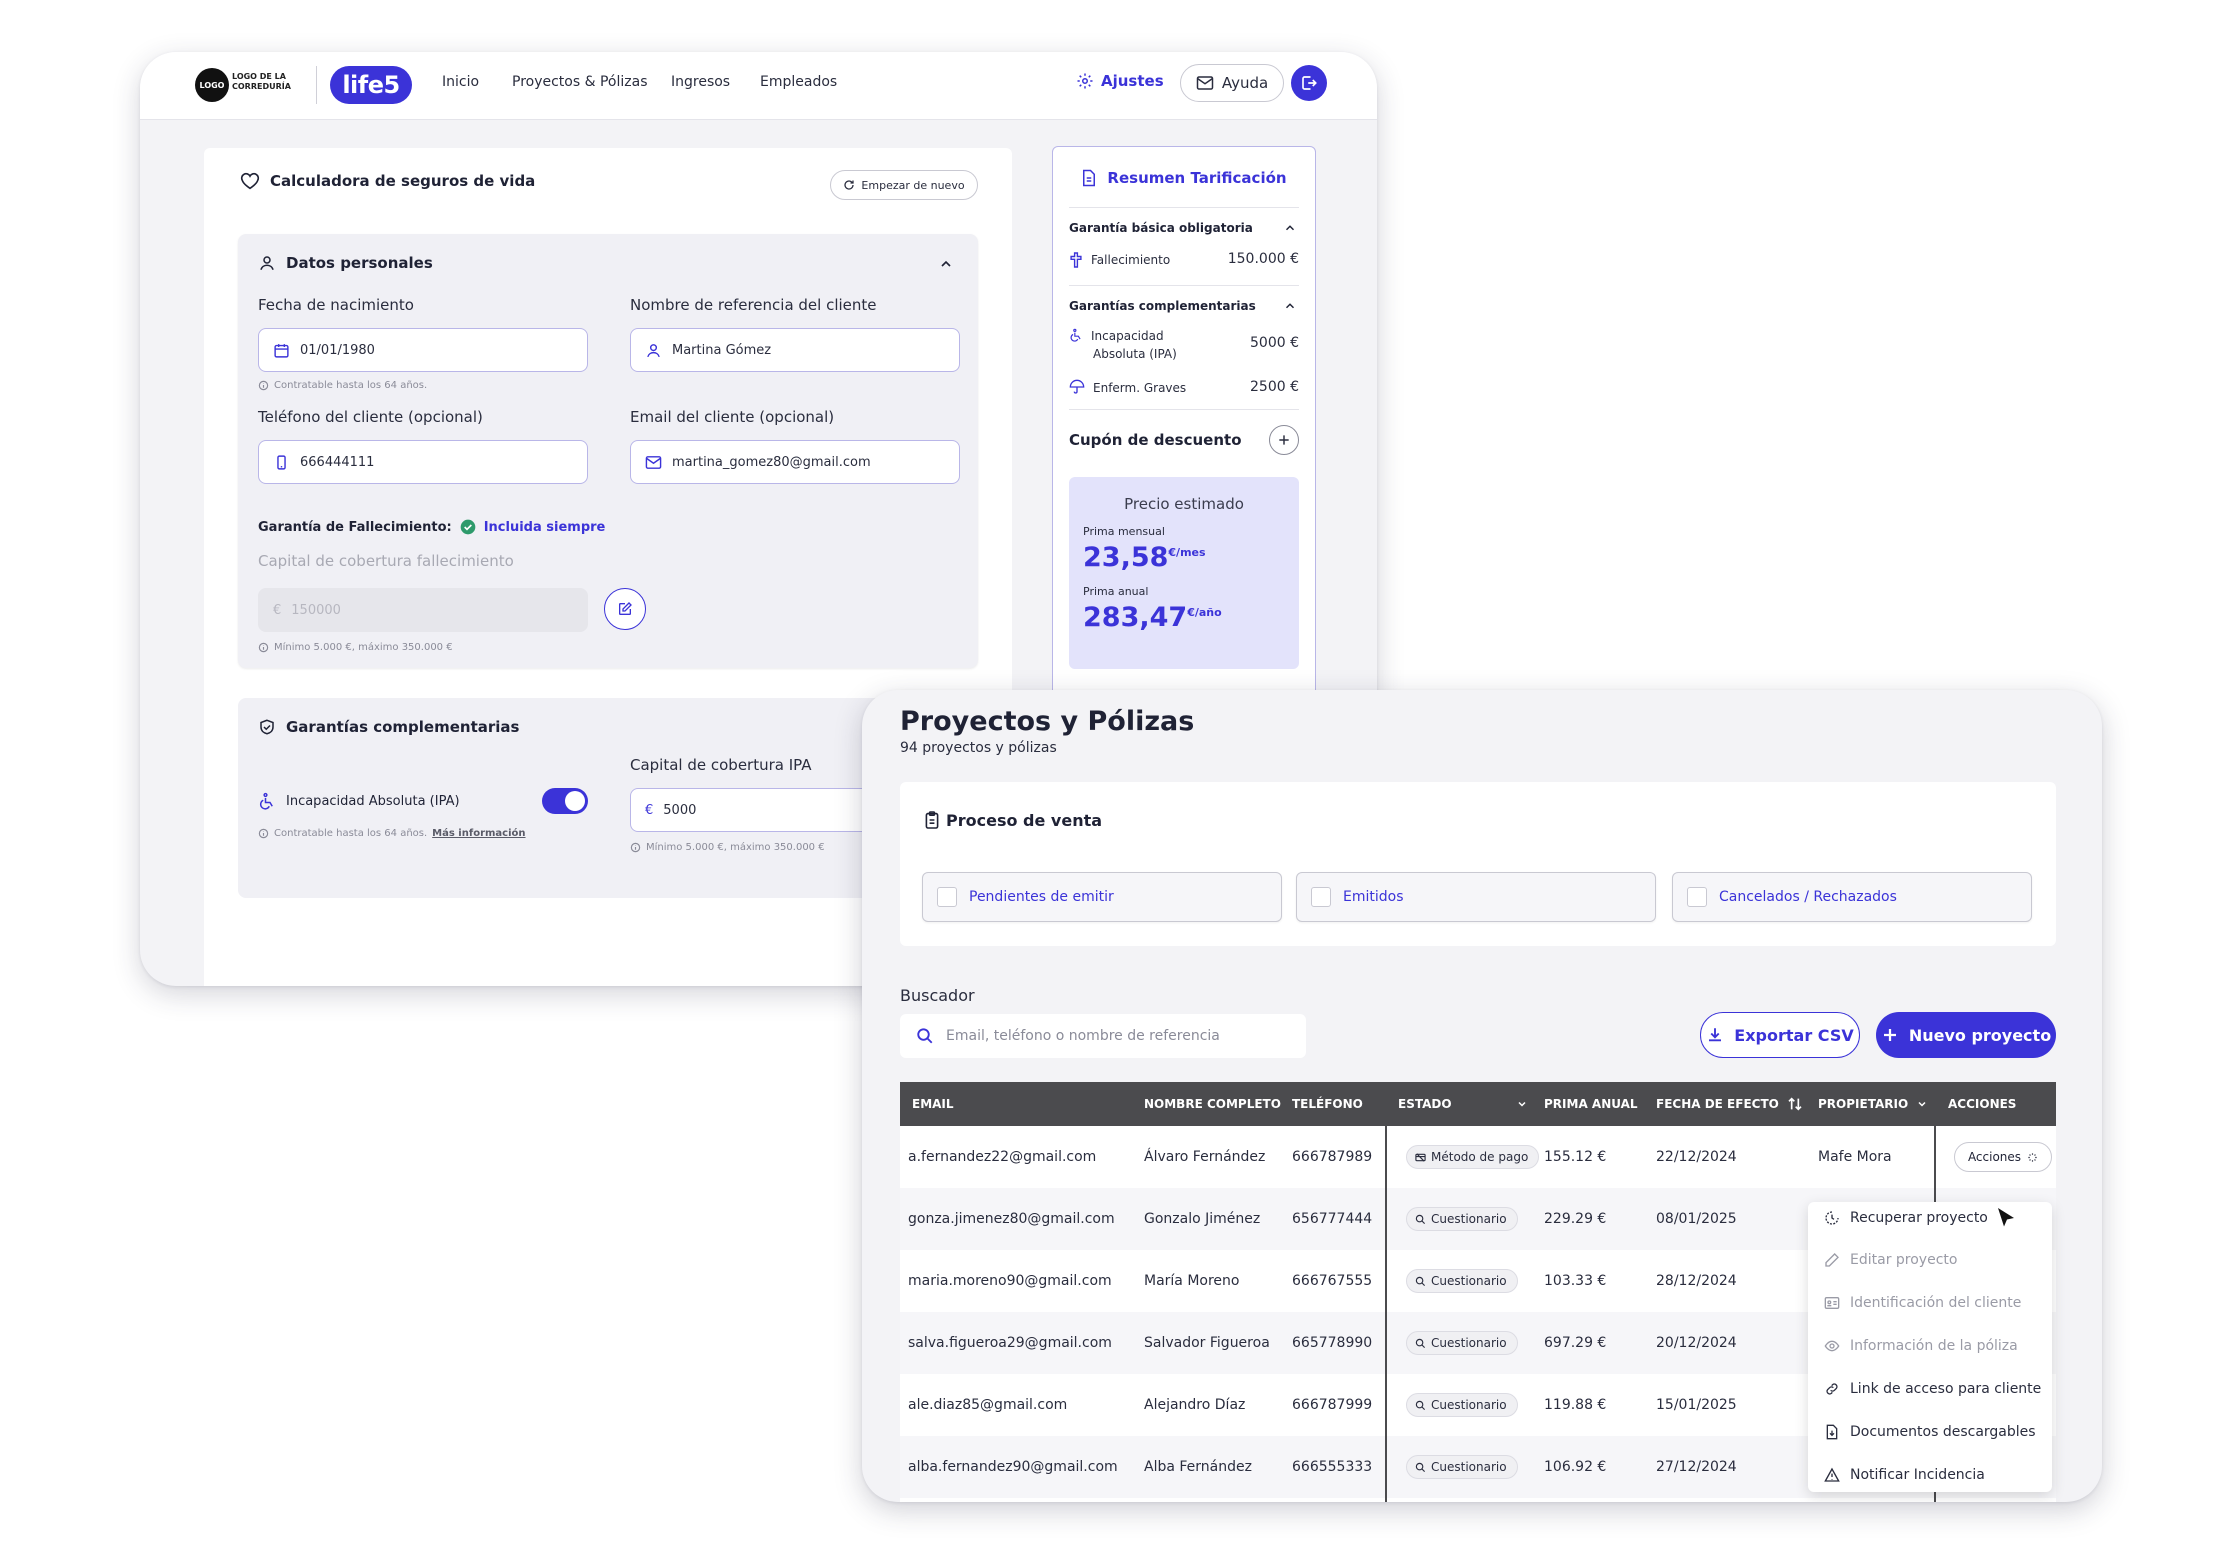  I want to click on cell-phone: 665778990, so click(1332, 1343).